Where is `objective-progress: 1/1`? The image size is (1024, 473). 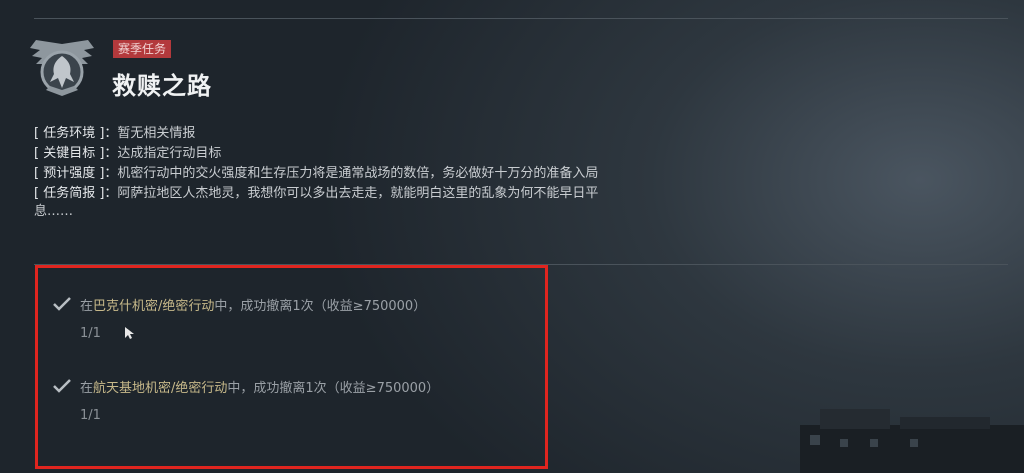 objective-progress: 1/1 is located at coordinates (90, 415).